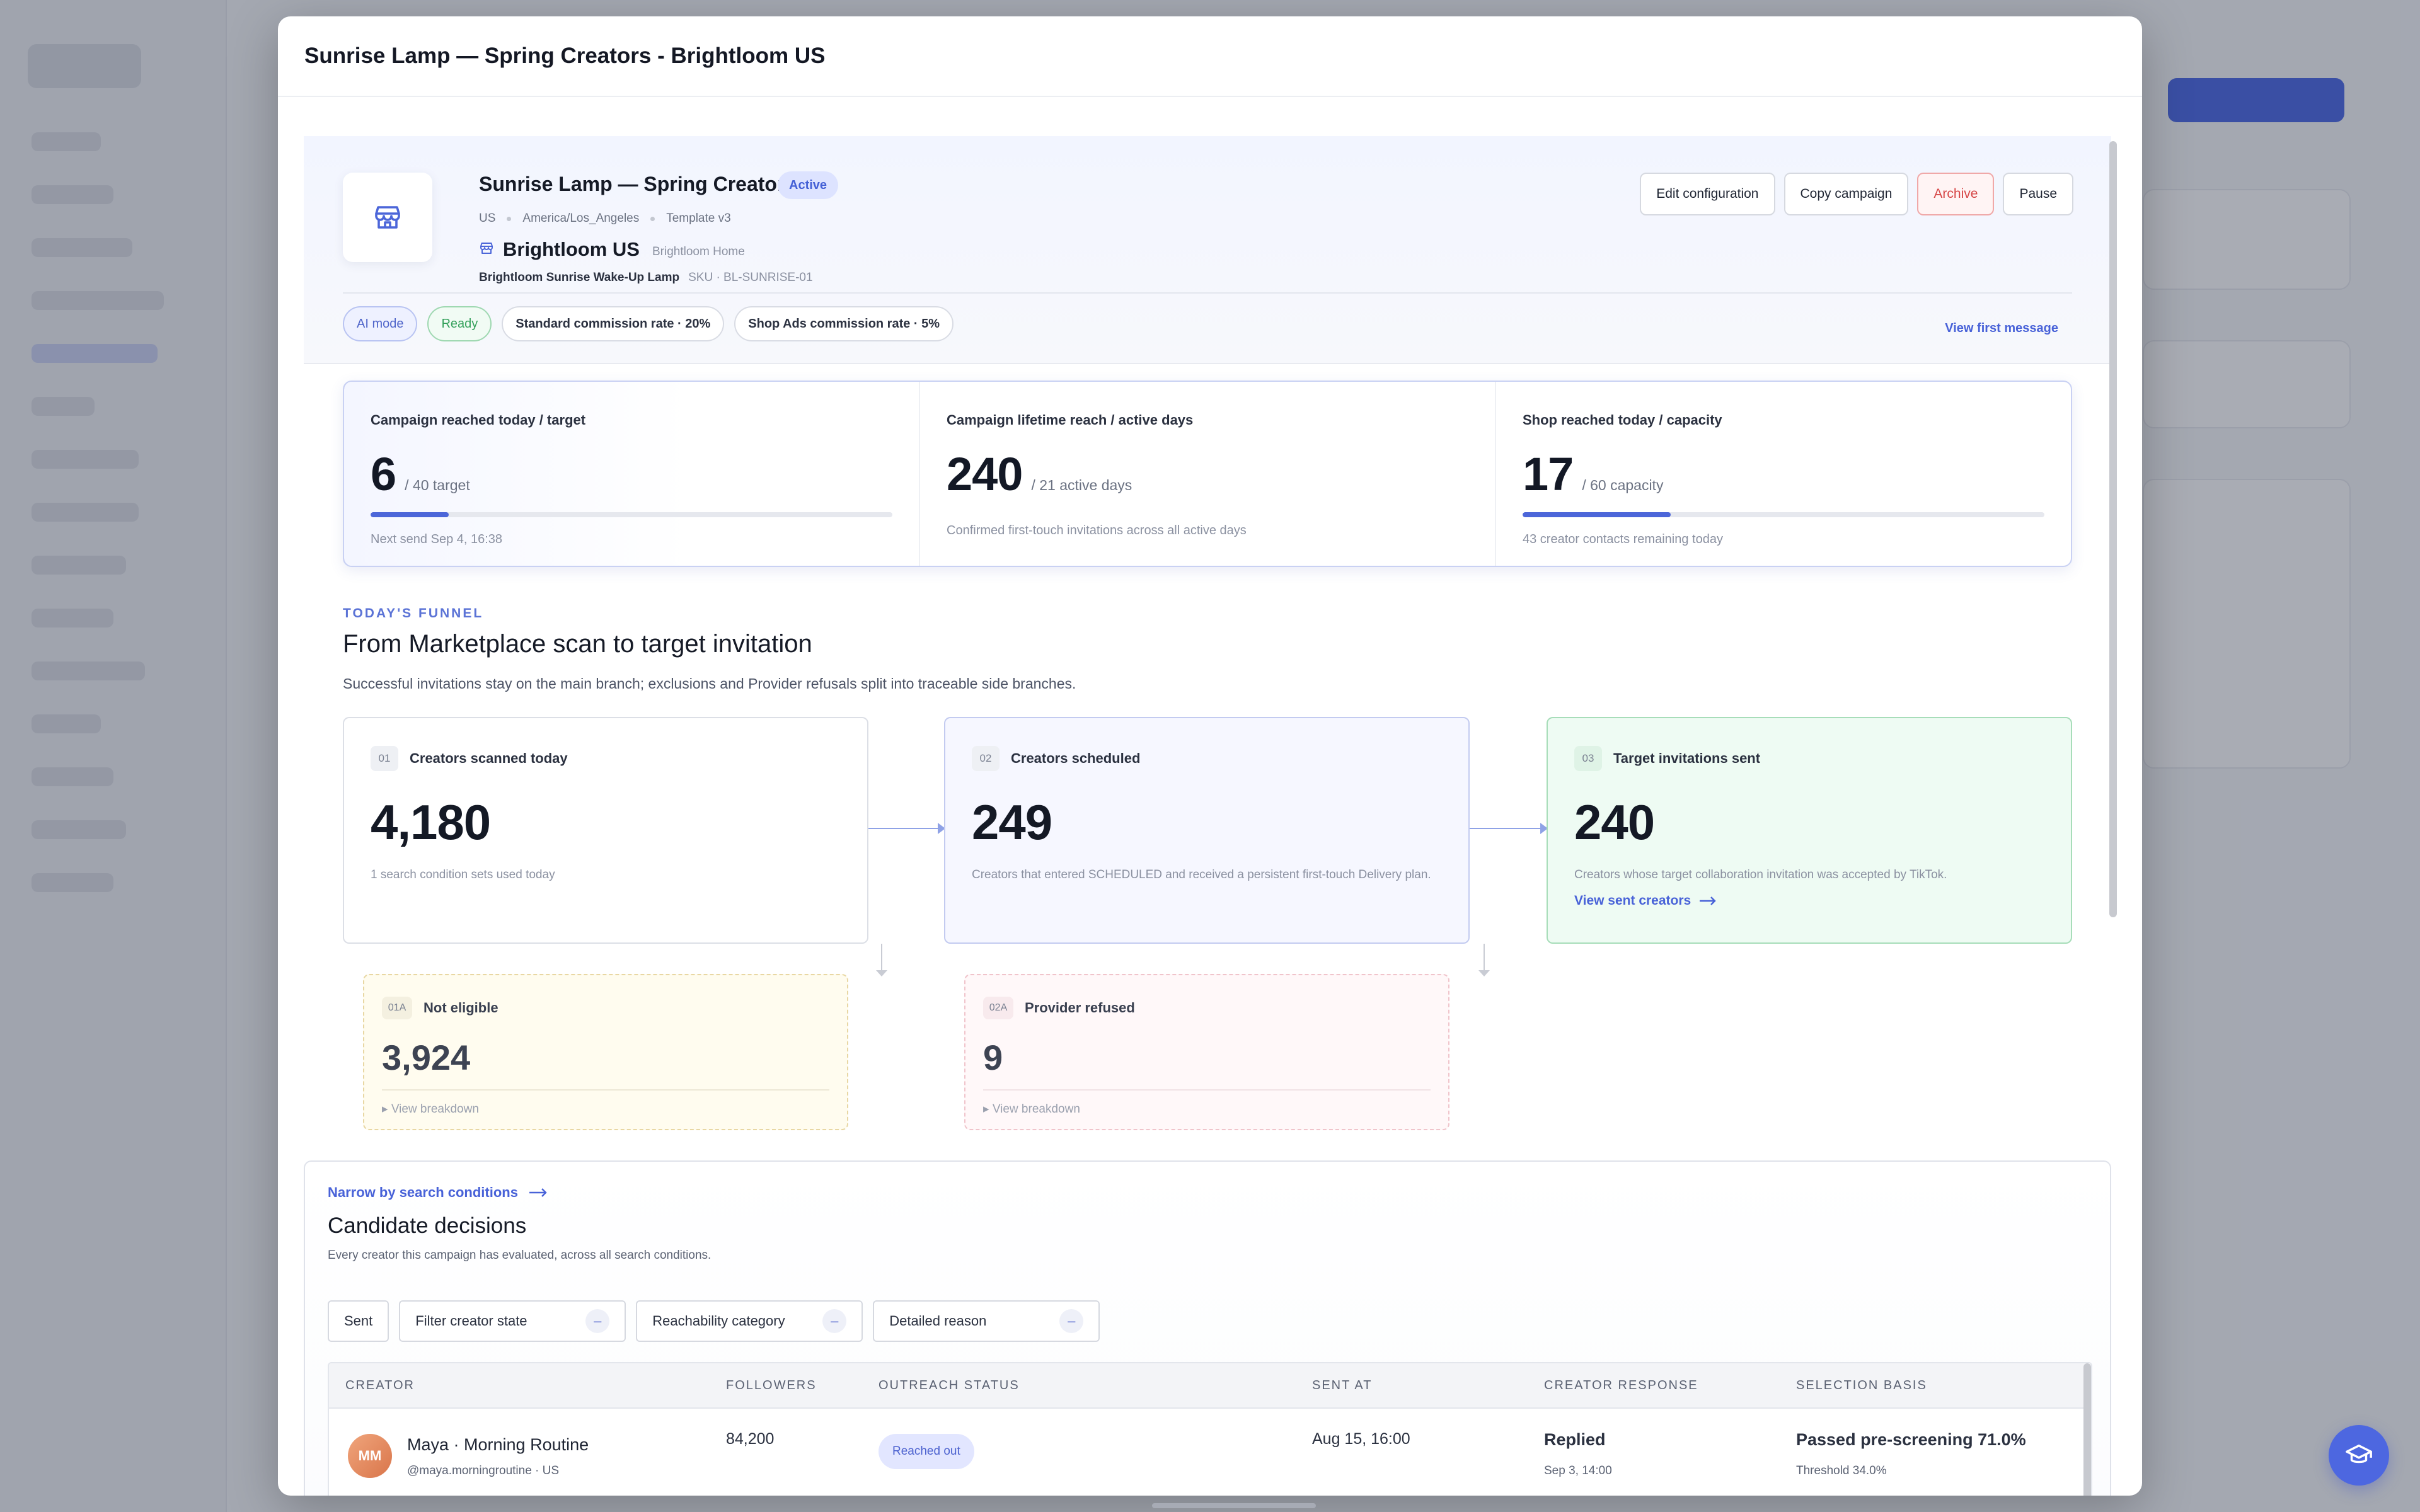  What do you see at coordinates (1809, 900) in the screenshot?
I see `view-sent-creators-link: View sent creators` at bounding box center [1809, 900].